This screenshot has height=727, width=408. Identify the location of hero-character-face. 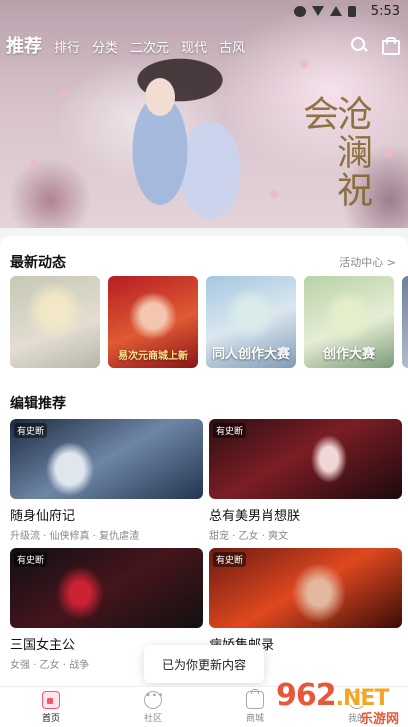
(160, 97).